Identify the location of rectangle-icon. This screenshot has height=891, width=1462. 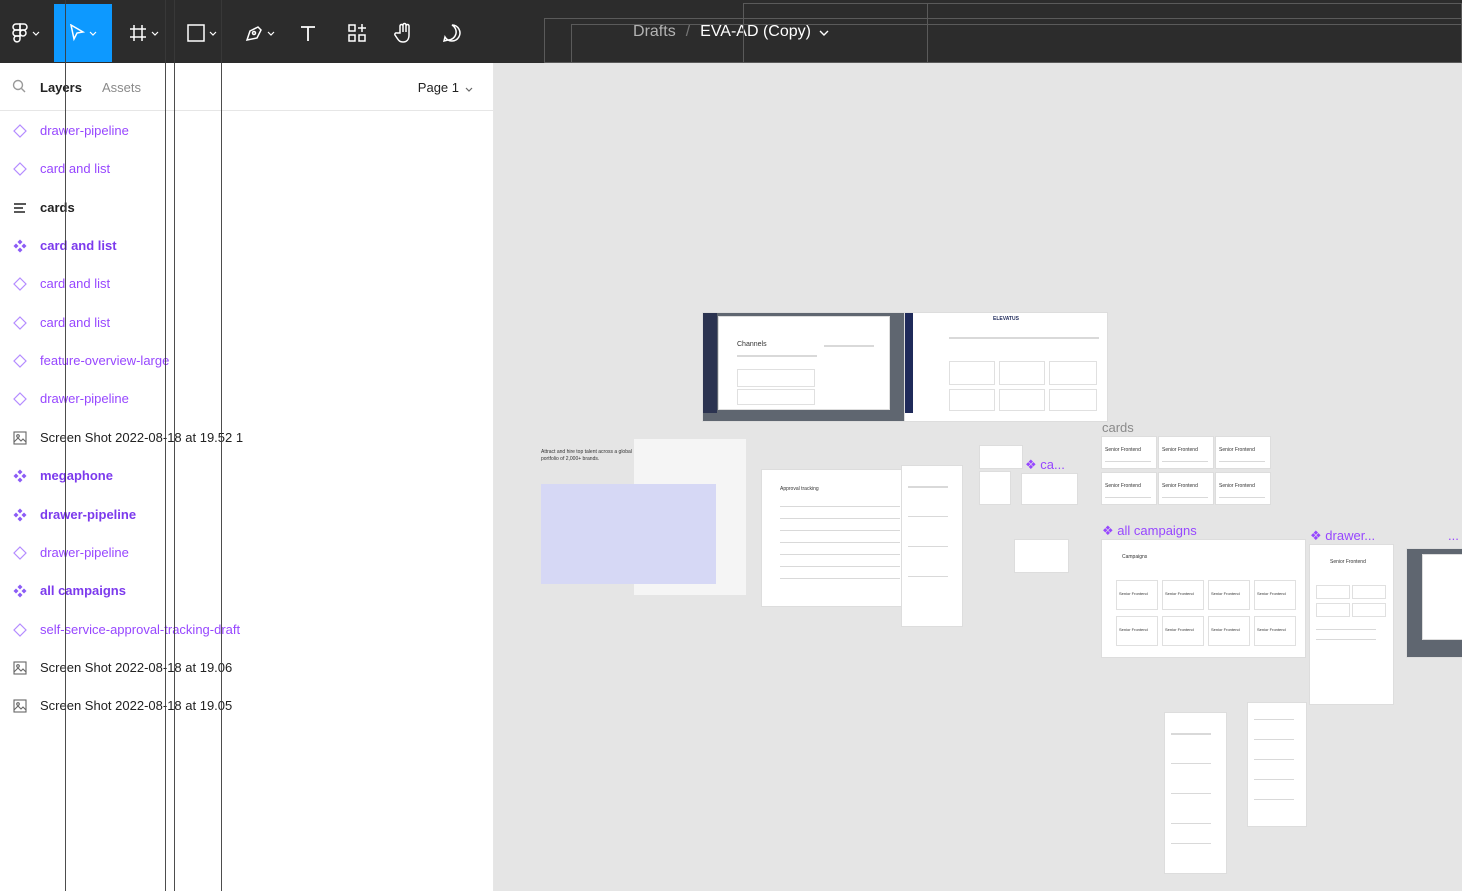
(196, 33).